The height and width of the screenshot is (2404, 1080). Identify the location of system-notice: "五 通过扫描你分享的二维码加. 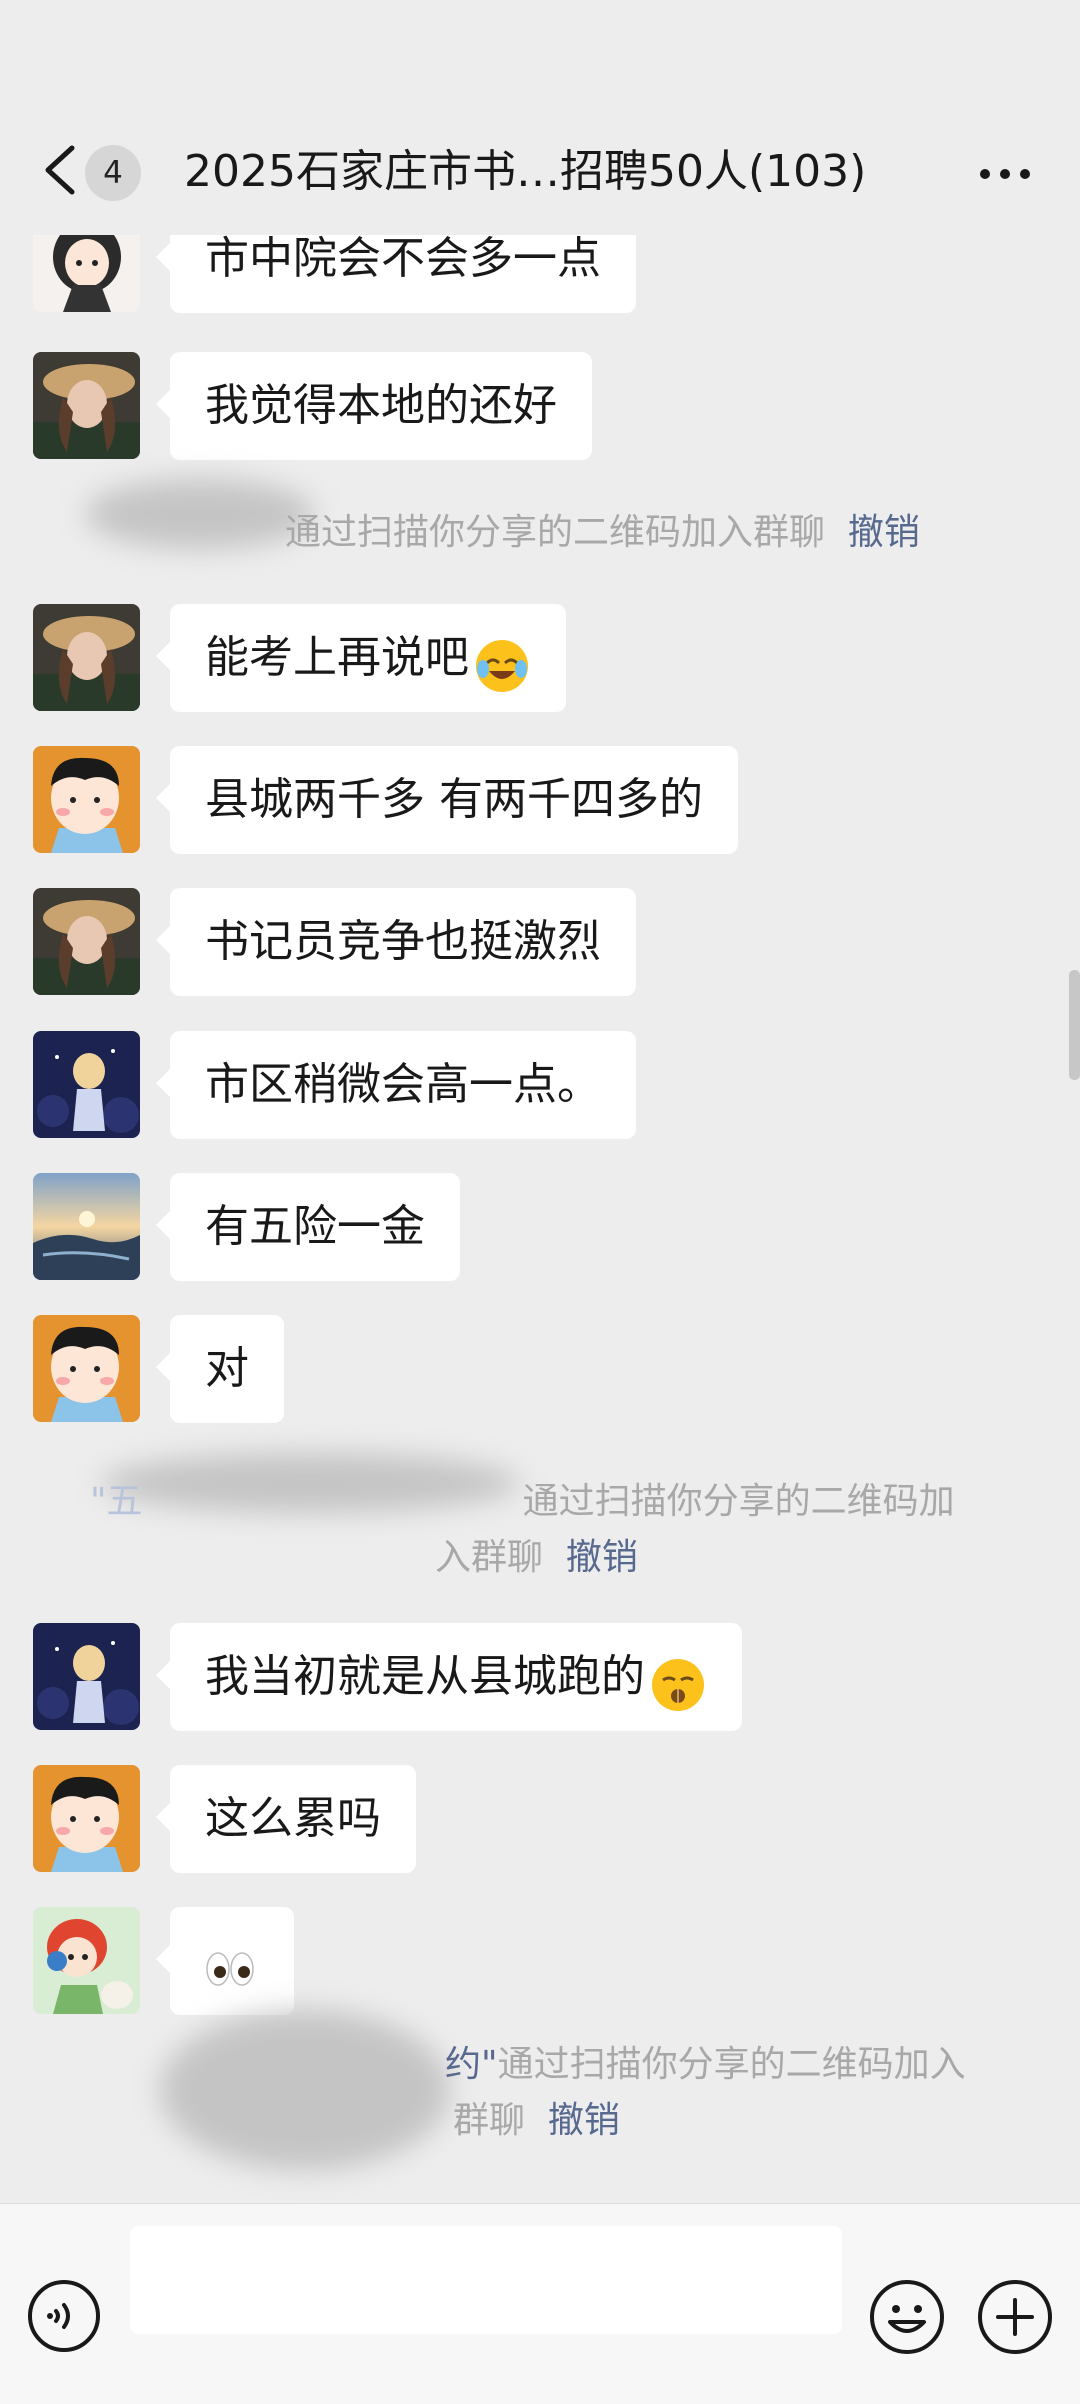
(560, 1502).